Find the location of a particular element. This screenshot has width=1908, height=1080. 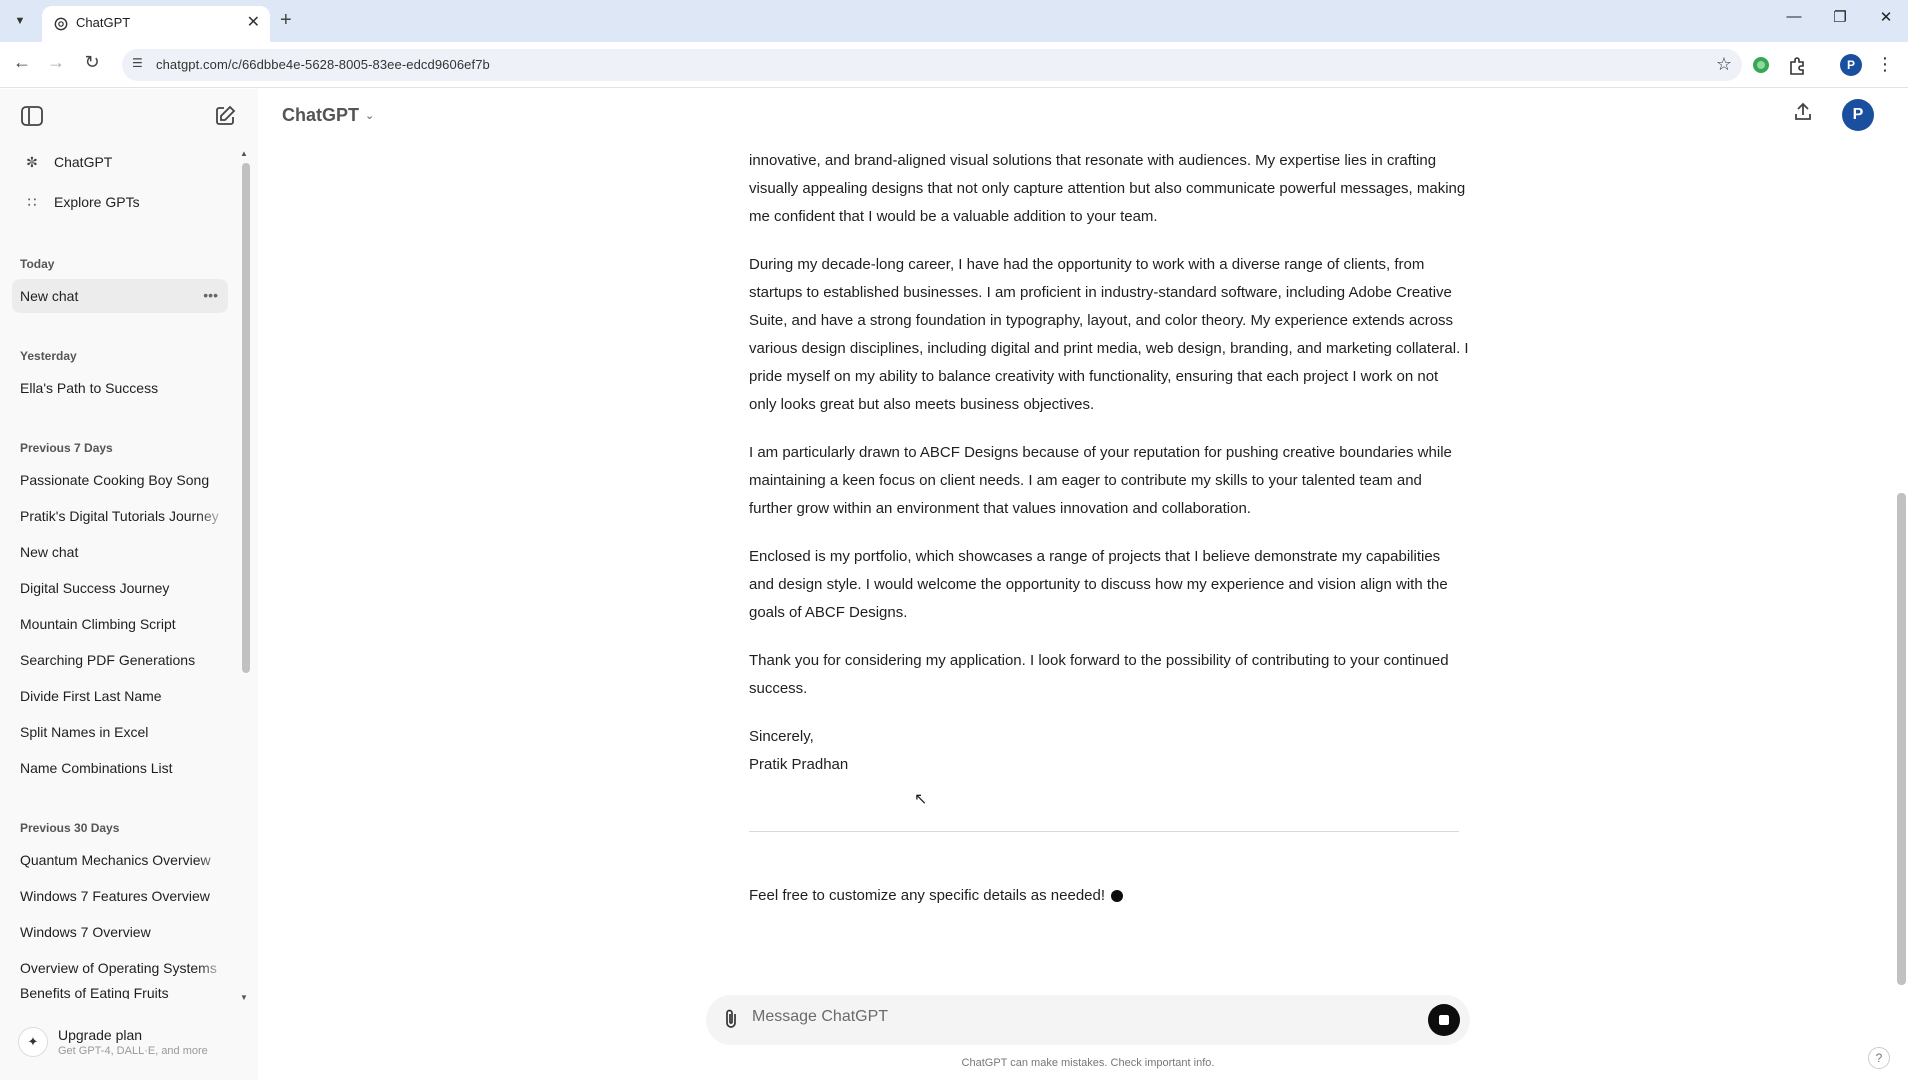

signoff: Sincerely, is located at coordinates (781, 736).